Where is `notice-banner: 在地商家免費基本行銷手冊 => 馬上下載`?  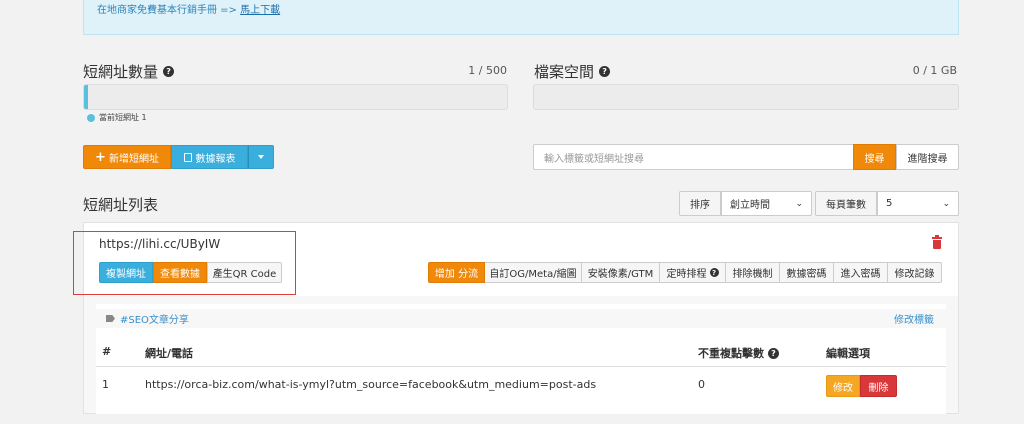
notice-banner: 在地商家免費基本行銷手冊 => 馬上下載 is located at coordinates (521, 17).